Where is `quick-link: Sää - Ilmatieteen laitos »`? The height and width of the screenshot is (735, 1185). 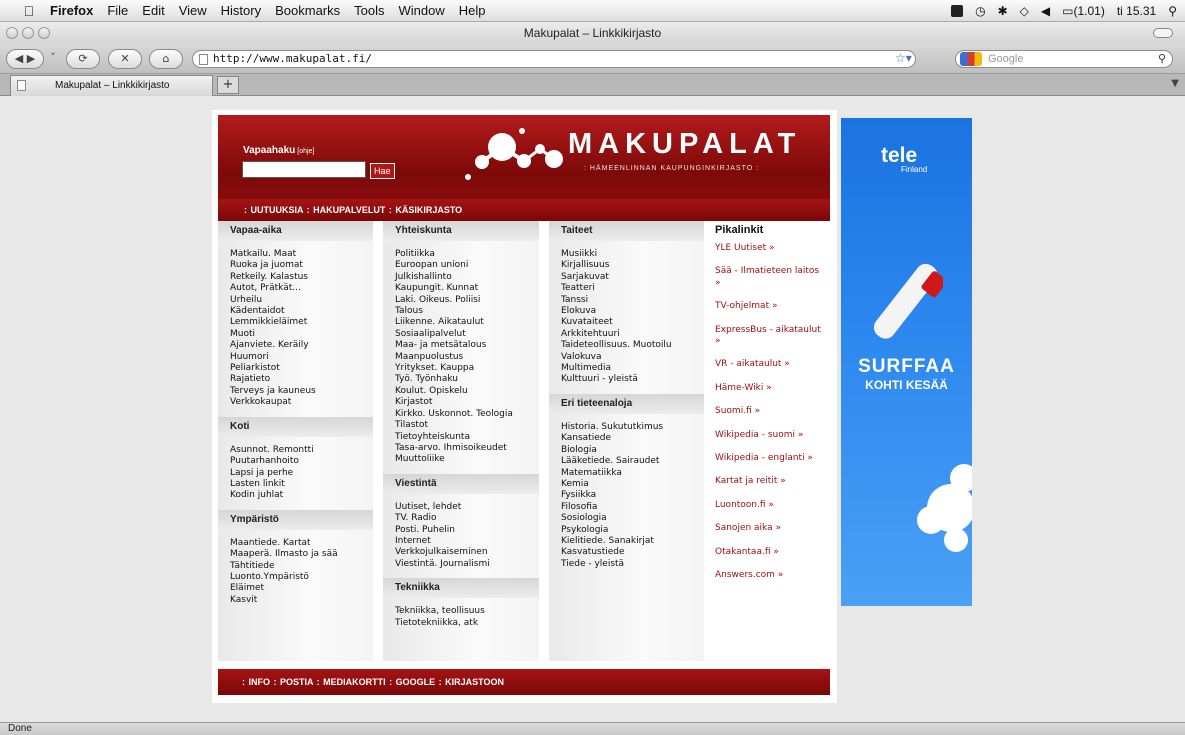
quick-link: Sää - Ilmatieteen laitos » is located at coordinates (769, 277).